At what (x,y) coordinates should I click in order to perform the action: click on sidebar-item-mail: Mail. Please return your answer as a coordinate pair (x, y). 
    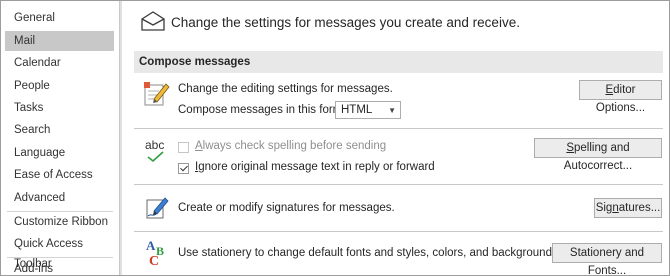
    Looking at the image, I should click on (59, 41).